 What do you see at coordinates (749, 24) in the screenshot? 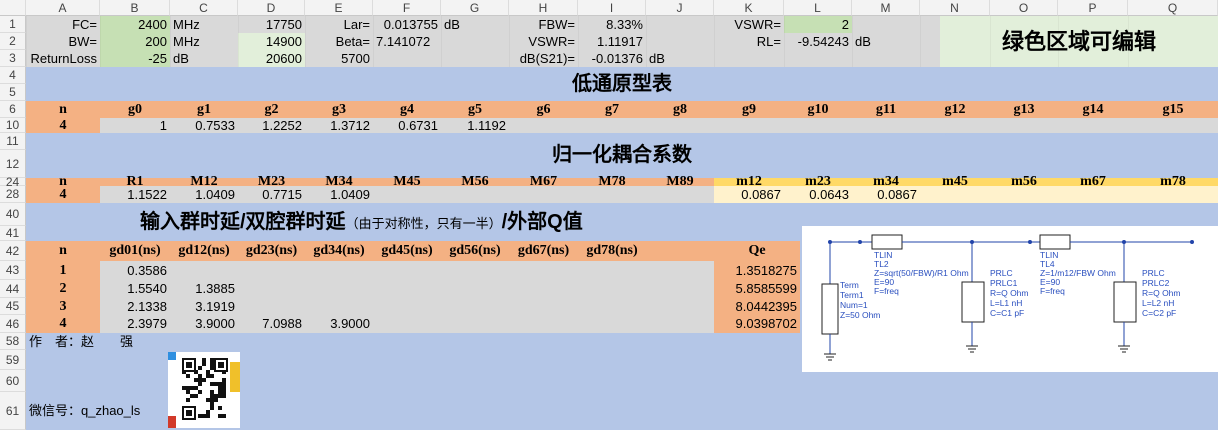
I see `vswr-label: VSWR=` at bounding box center [749, 24].